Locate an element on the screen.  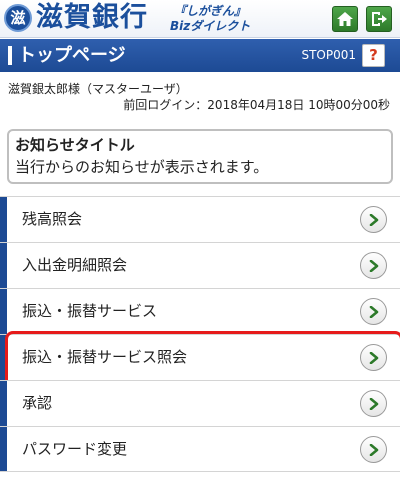
menu-item-label: 承認 is located at coordinates (37, 403).